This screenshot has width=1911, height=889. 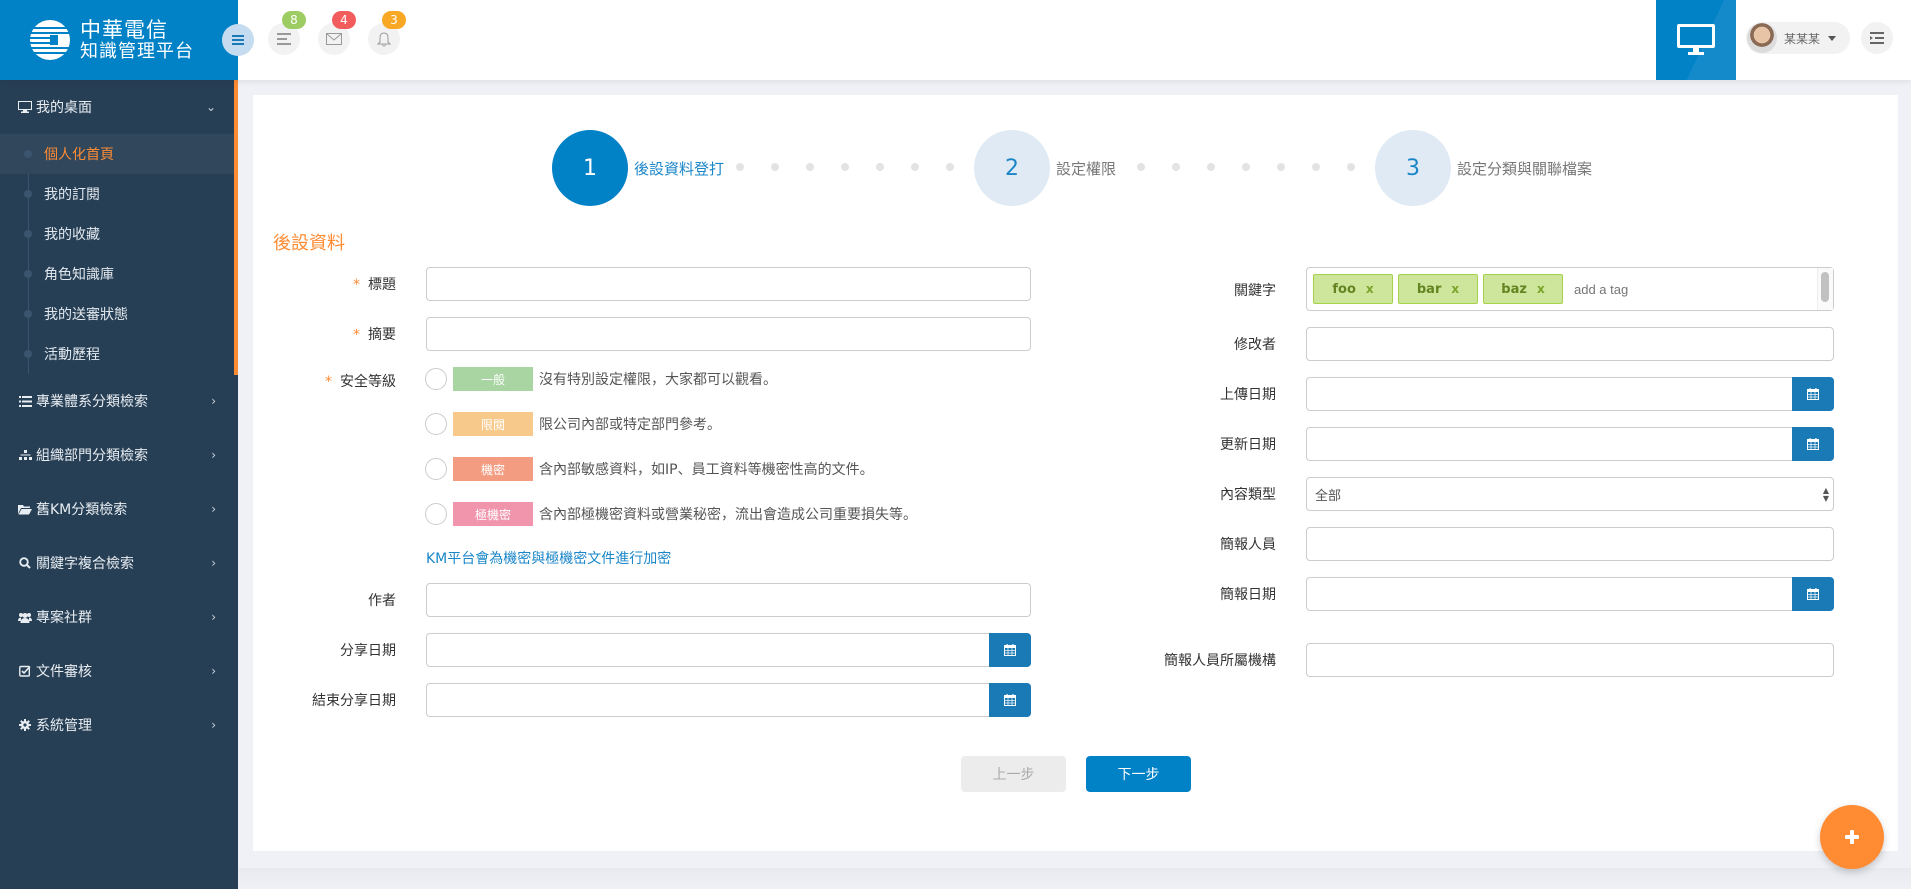 What do you see at coordinates (1813, 594) in the screenshot?
I see `presentation-date-calendar-button` at bounding box center [1813, 594].